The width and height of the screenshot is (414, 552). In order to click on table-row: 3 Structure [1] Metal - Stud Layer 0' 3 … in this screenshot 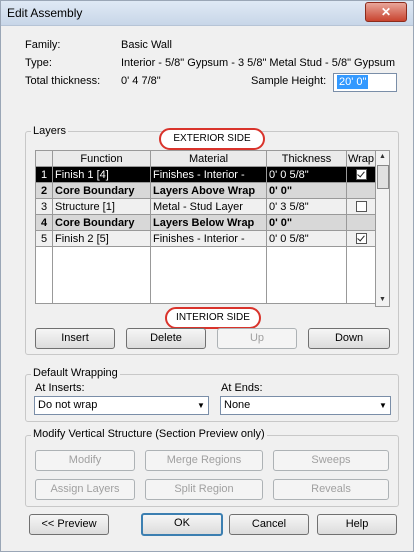, I will do `click(205, 206)`.